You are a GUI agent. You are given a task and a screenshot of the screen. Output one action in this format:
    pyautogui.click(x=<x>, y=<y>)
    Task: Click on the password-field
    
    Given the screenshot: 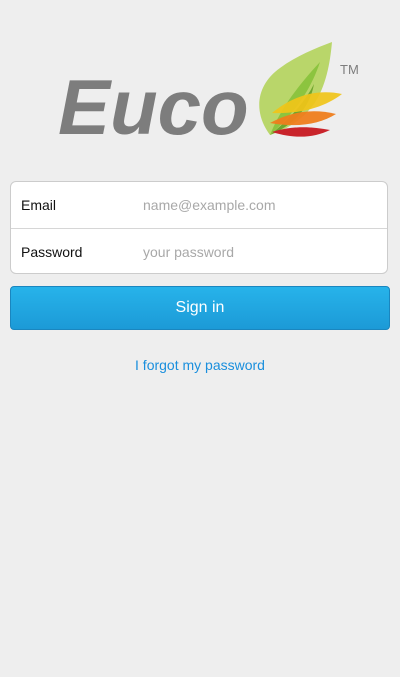 What is the action you would take?
    pyautogui.click(x=259, y=252)
    